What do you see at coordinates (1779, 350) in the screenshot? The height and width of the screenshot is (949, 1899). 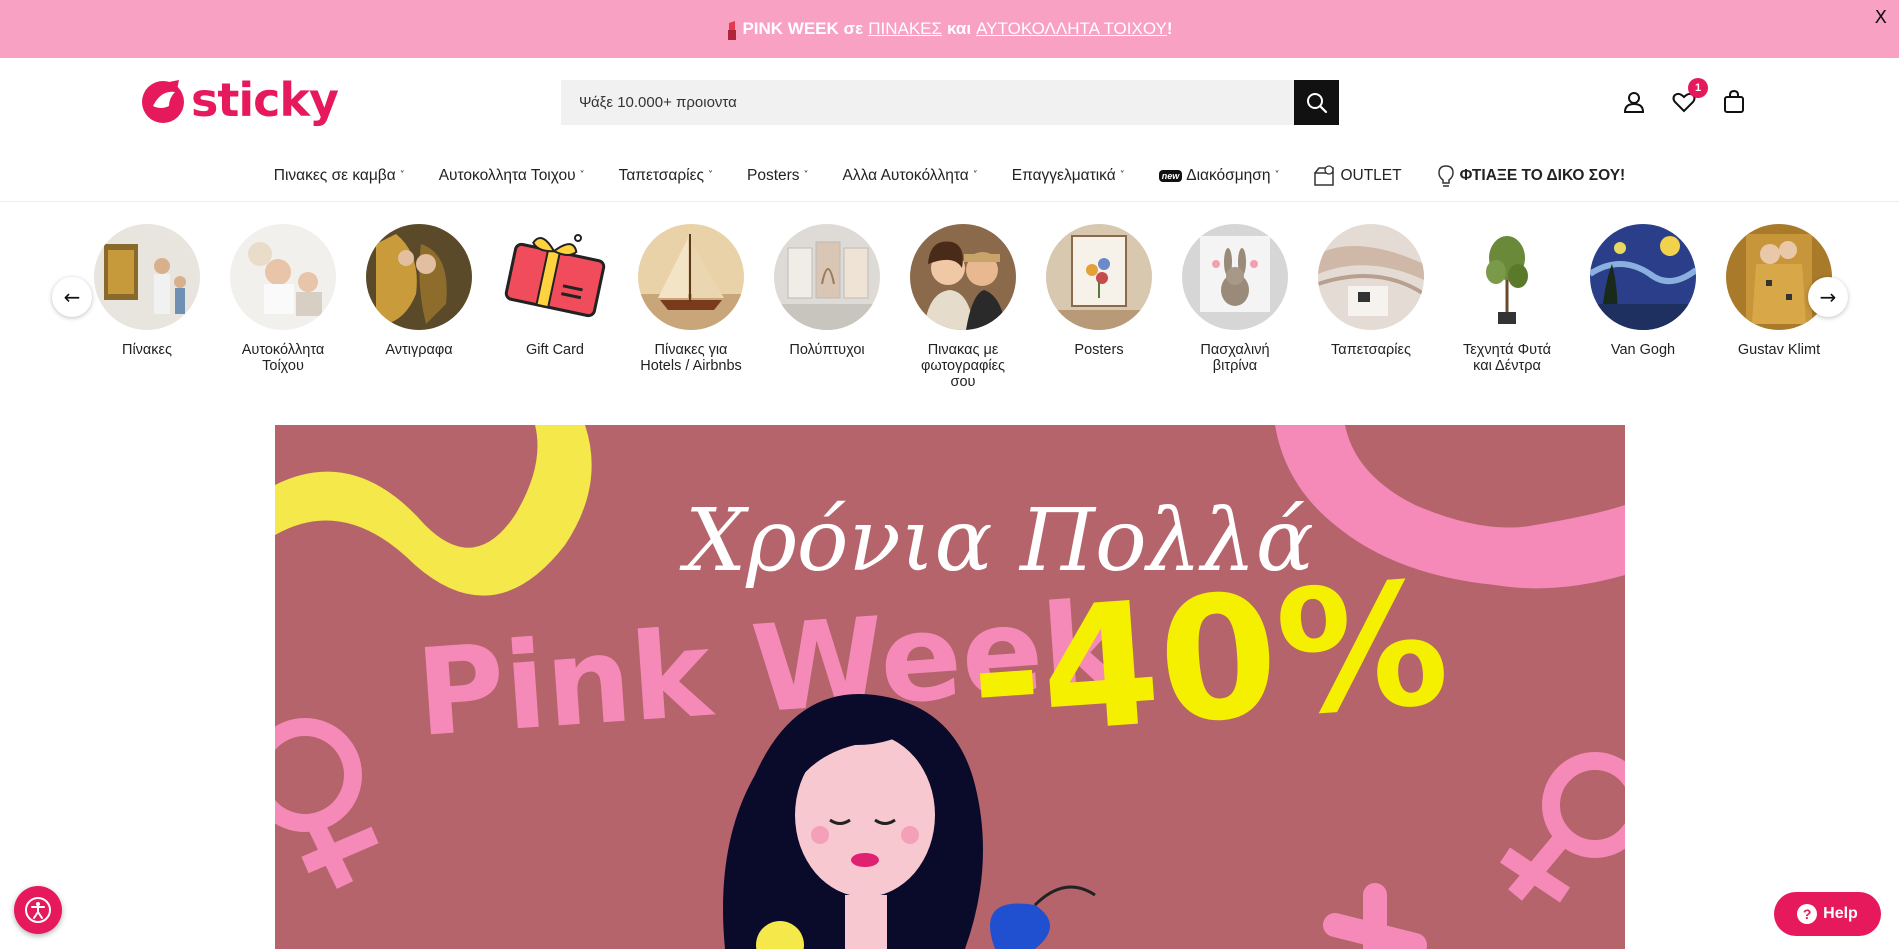 I see `category-label: Gustav Klimt` at bounding box center [1779, 350].